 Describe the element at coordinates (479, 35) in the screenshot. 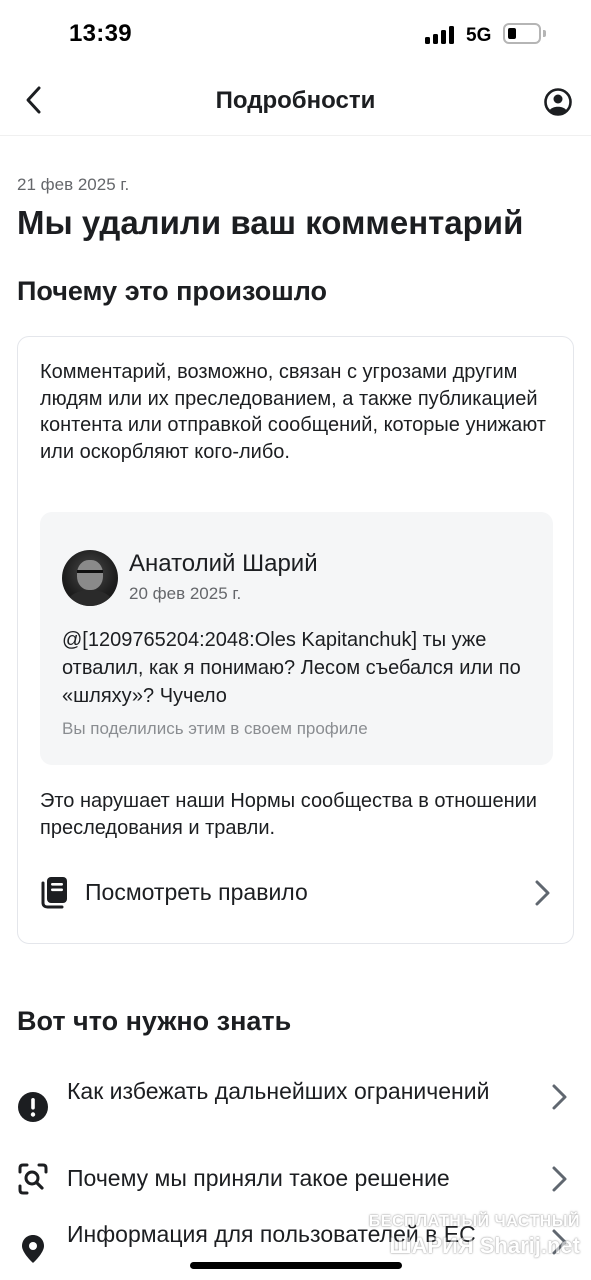

I see `network-type: 5G` at that location.